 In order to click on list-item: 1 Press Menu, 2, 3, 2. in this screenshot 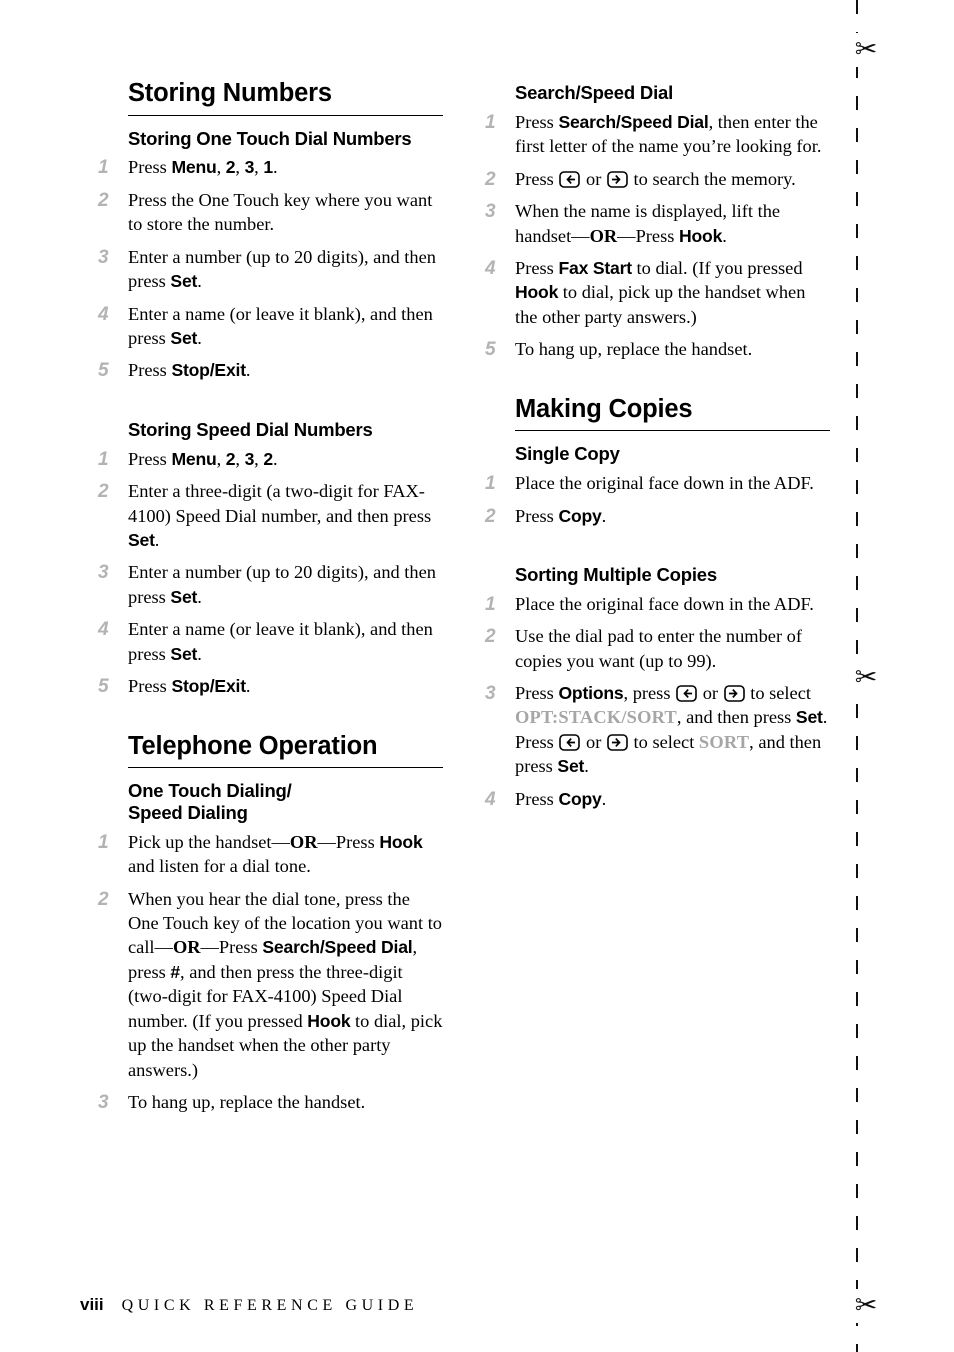, I will do `click(270, 459)`.